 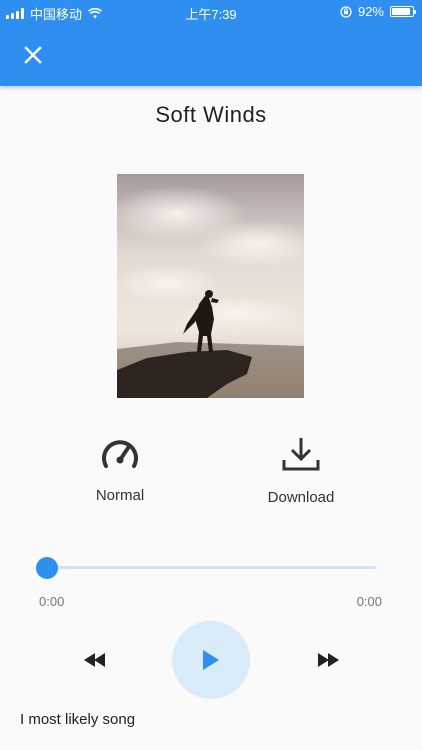 I want to click on close-button, so click(x=33, y=55).